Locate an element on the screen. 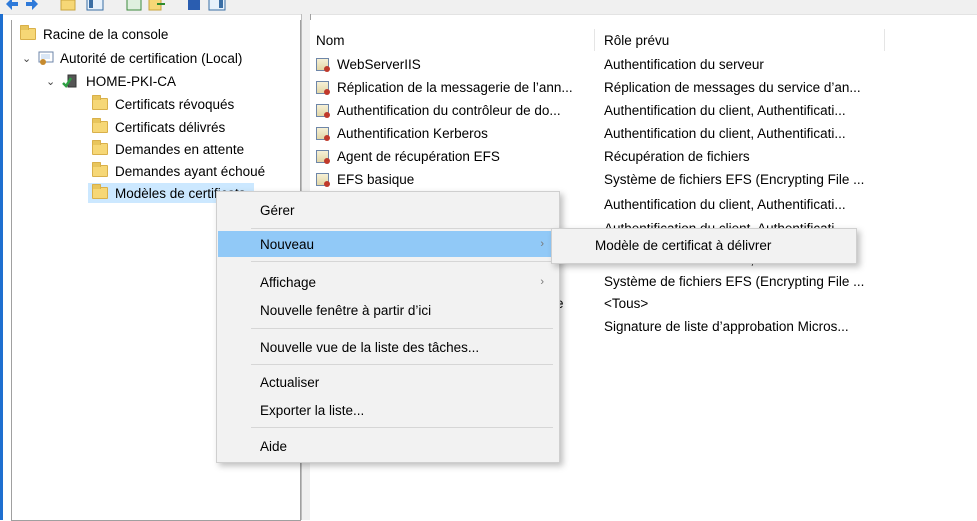 This screenshot has width=977, height=521. menu-item-label: Gérer is located at coordinates (277, 210).